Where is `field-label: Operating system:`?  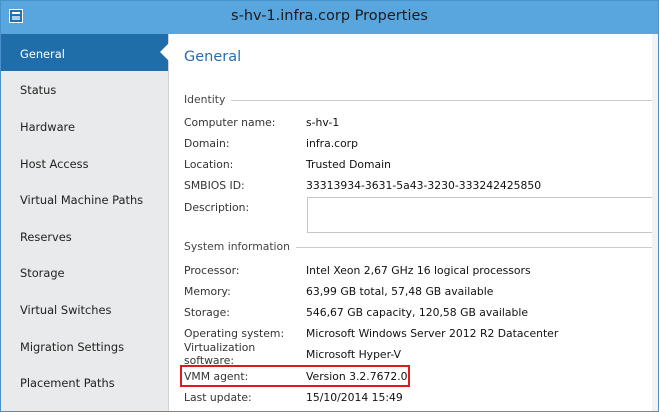
field-label: Operating system: is located at coordinates (234, 333).